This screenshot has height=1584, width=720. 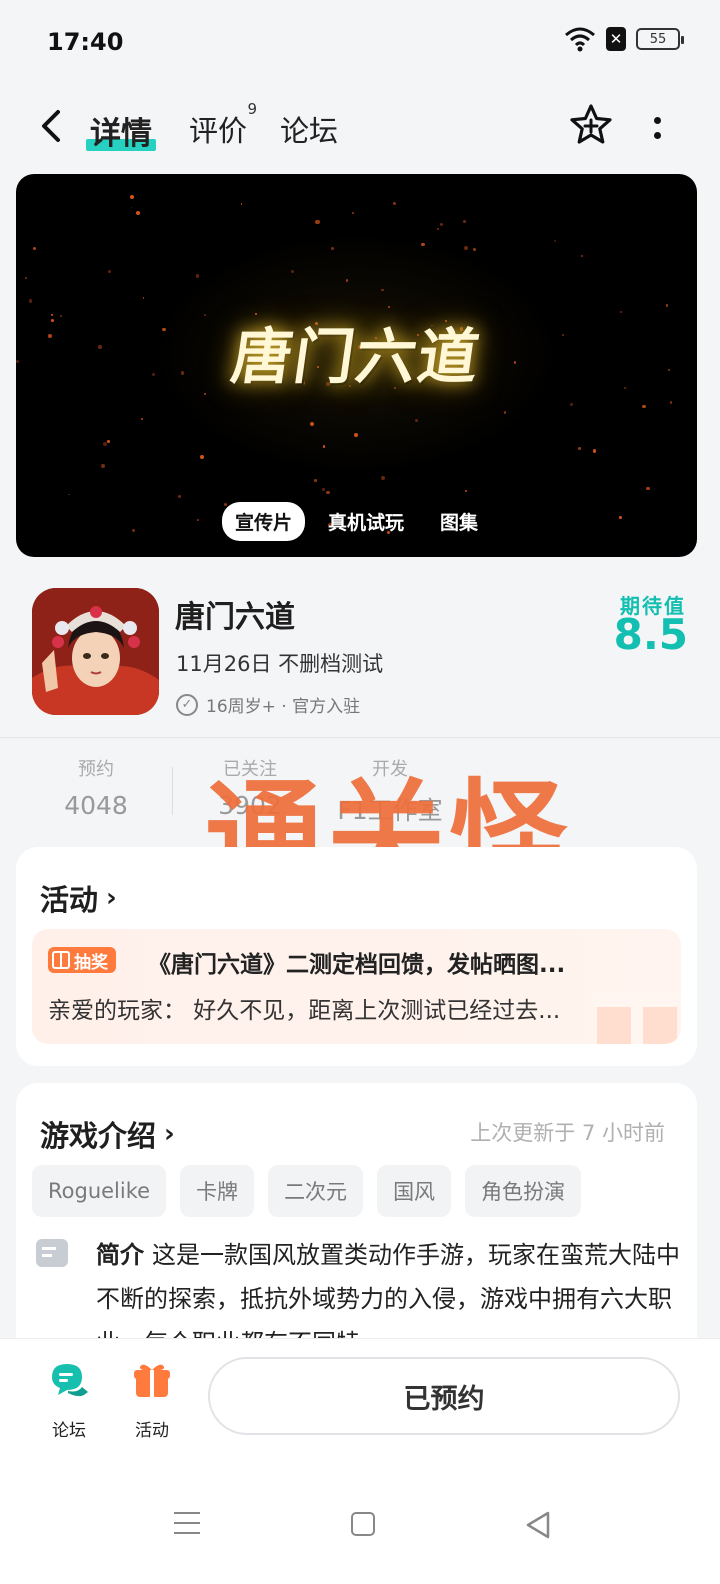 What do you see at coordinates (657, 128) in the screenshot?
I see `more-button` at bounding box center [657, 128].